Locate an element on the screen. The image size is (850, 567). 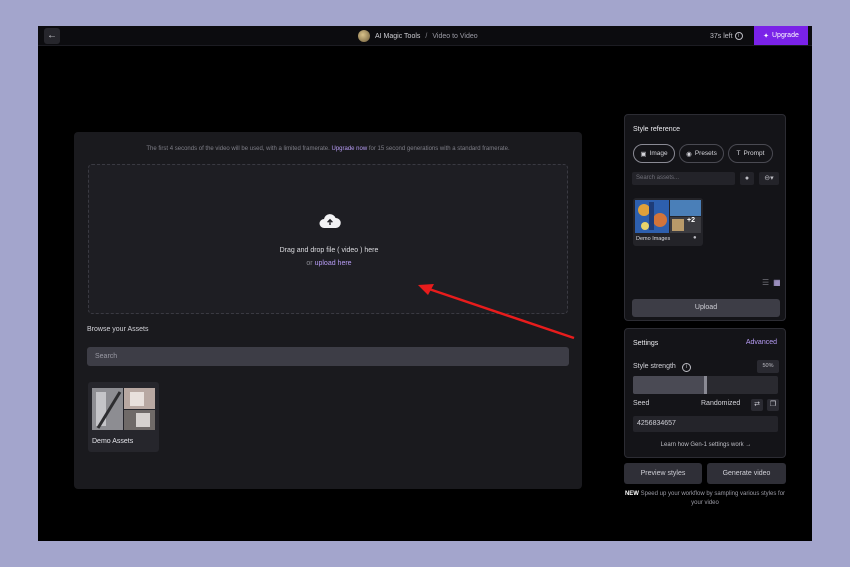
view-toggle: ☰ ▦ is located at coordinates (771, 282).